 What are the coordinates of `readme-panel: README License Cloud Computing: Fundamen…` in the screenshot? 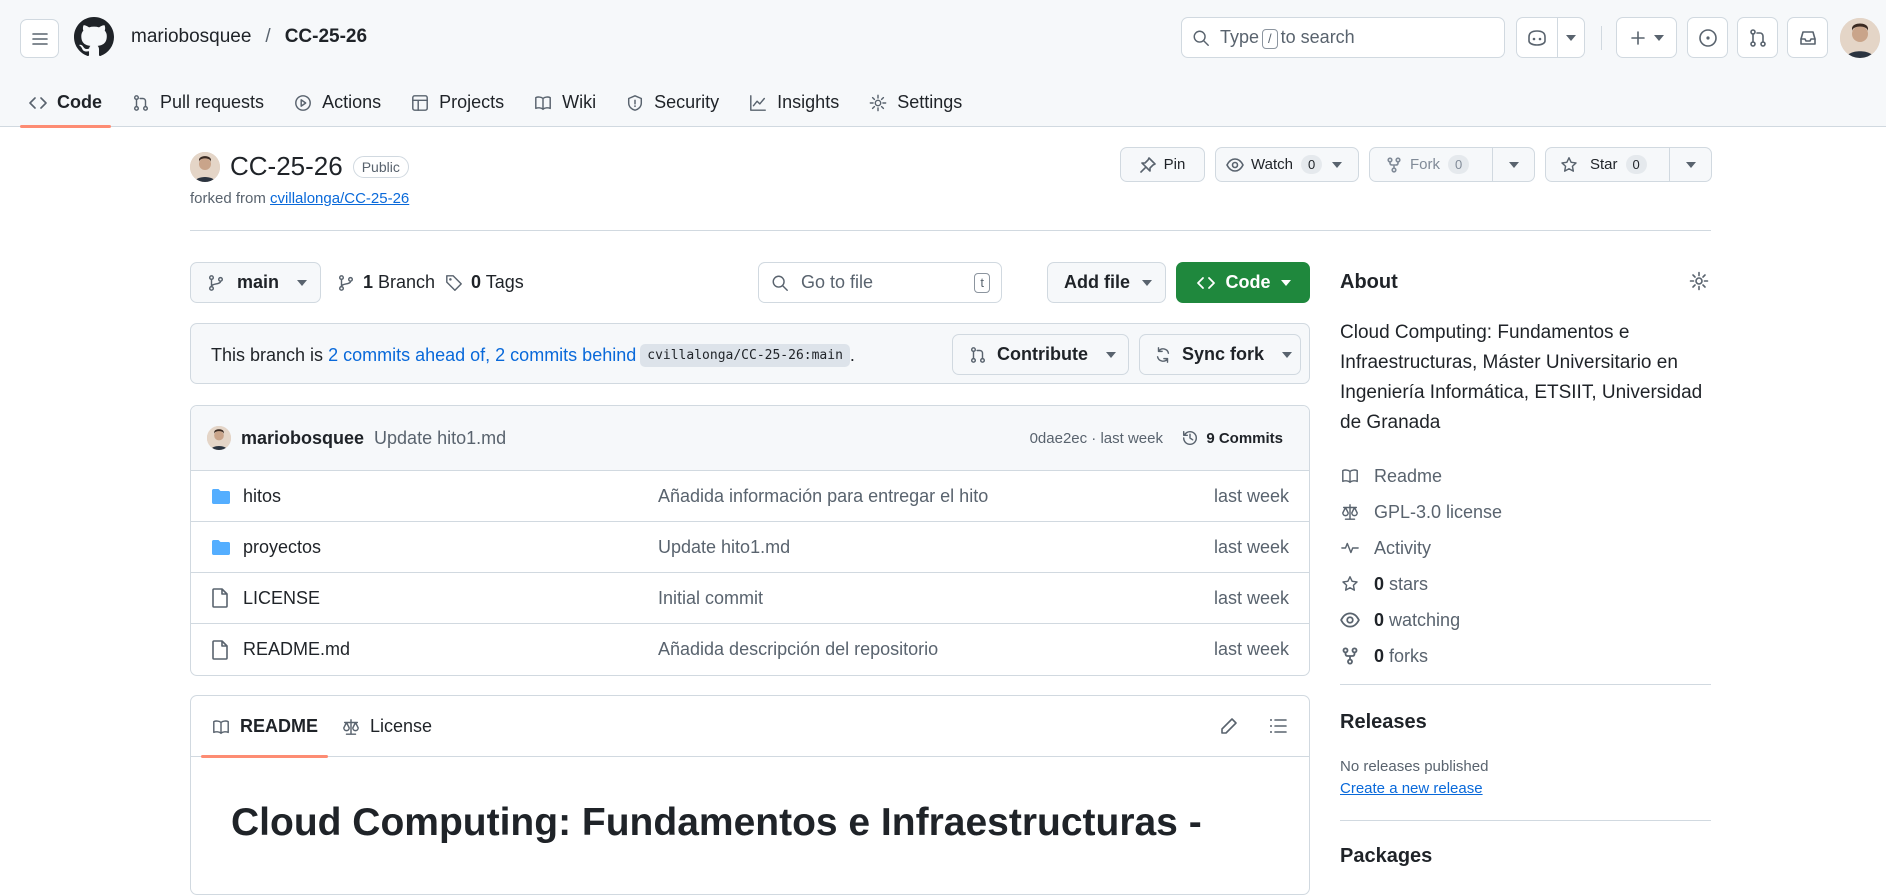 It's located at (750, 795).